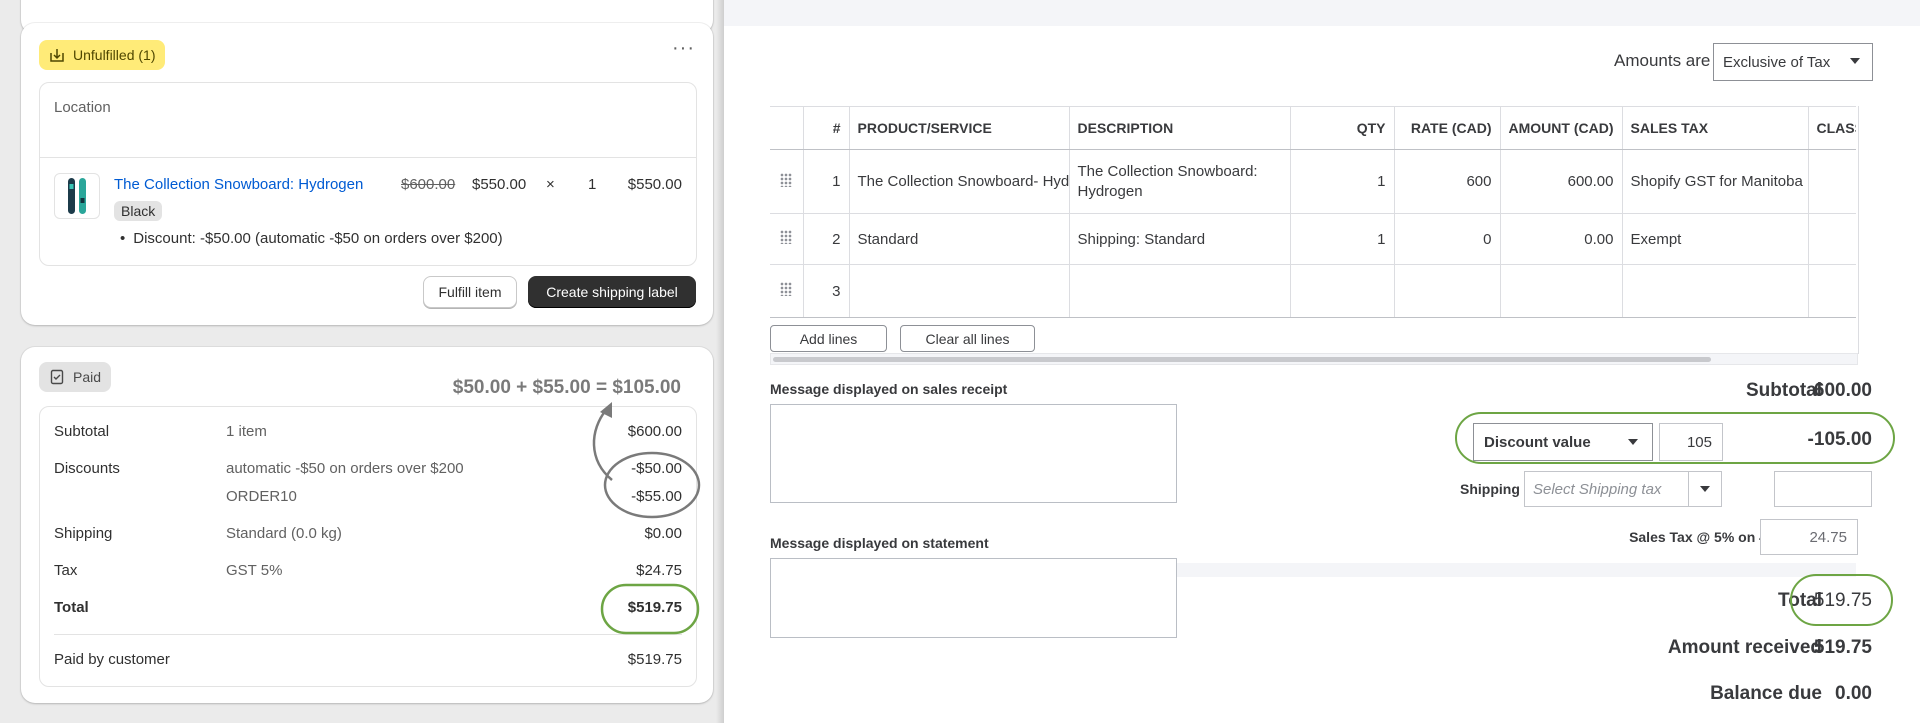 This screenshot has width=1920, height=723. Describe the element at coordinates (879, 543) in the screenshot. I see `msg-statement-label: Message displayed on statement` at that location.